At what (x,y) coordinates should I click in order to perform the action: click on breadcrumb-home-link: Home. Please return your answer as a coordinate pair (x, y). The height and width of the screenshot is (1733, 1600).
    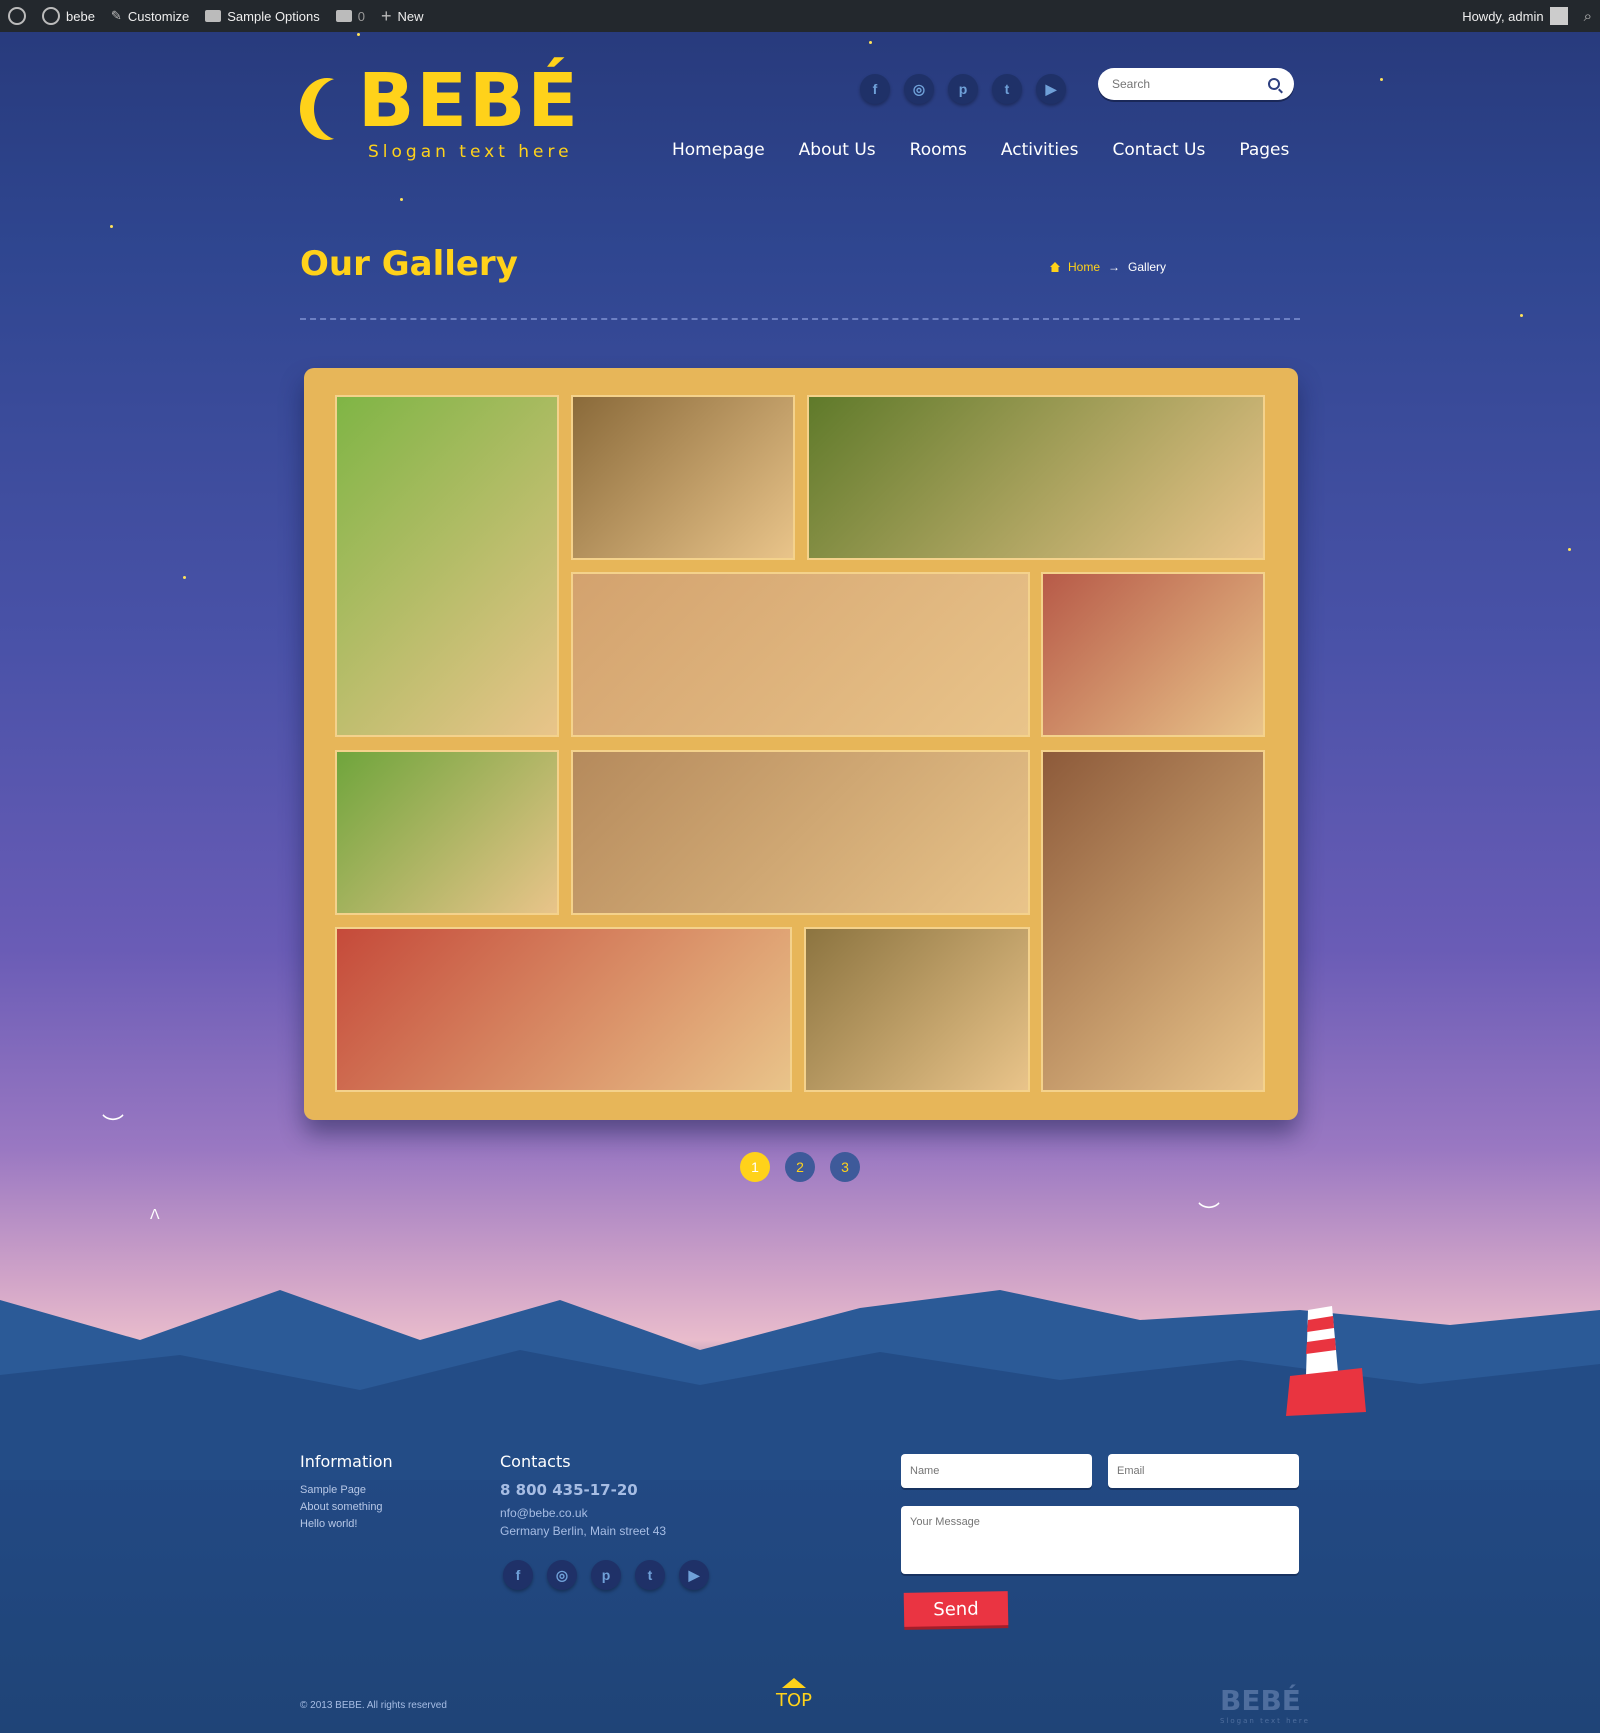
    Looking at the image, I should click on (1084, 267).